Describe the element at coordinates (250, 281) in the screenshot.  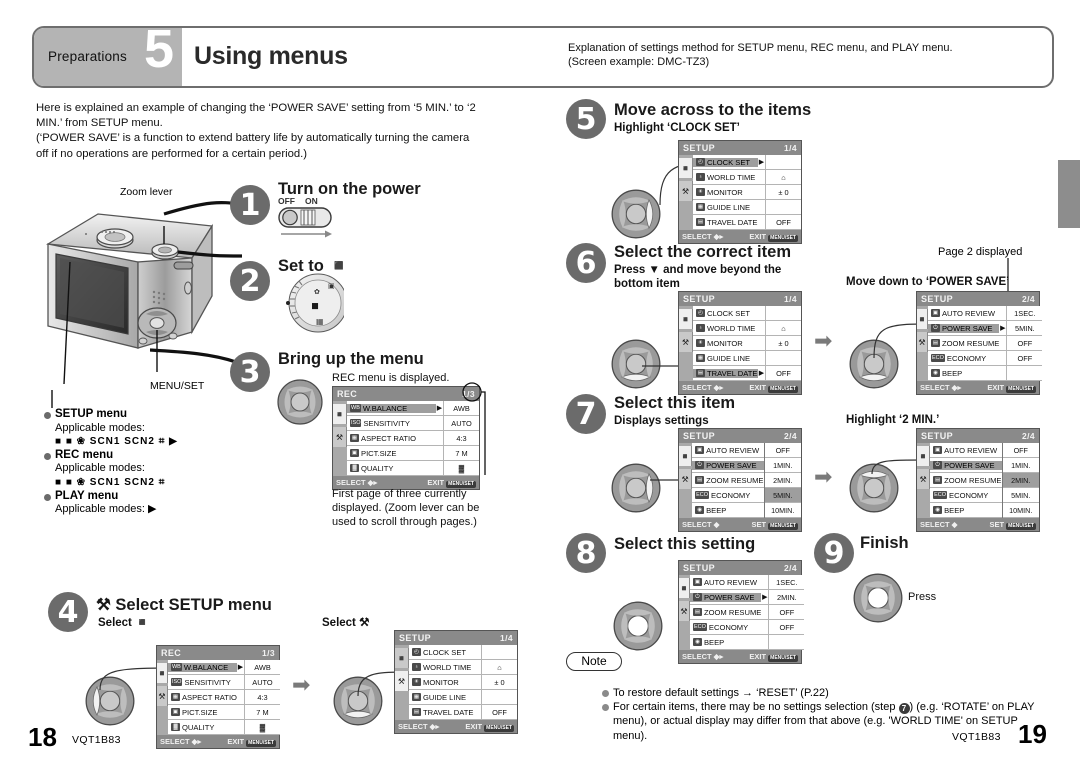
I see `step-2-badge: 2` at that location.